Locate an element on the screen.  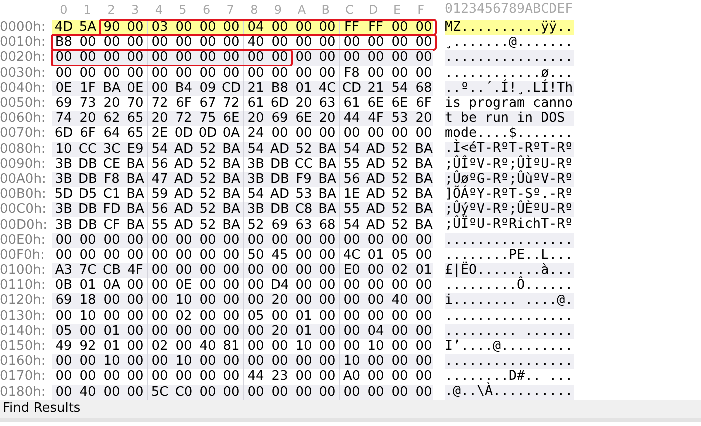
hex-byte: 4F is located at coordinates (376, 118).